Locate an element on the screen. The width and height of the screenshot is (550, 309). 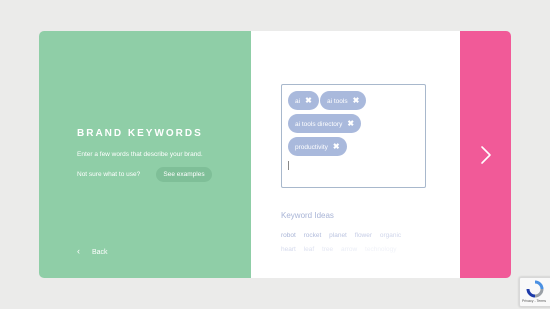
back-label: Back is located at coordinates (100, 252).